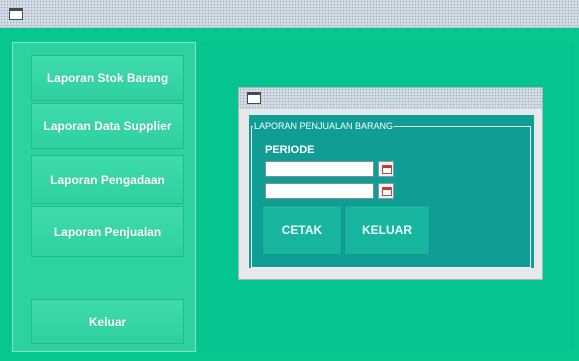  I want to click on group-title: LAPORAN PENJUALAN BARANG, so click(324, 126).